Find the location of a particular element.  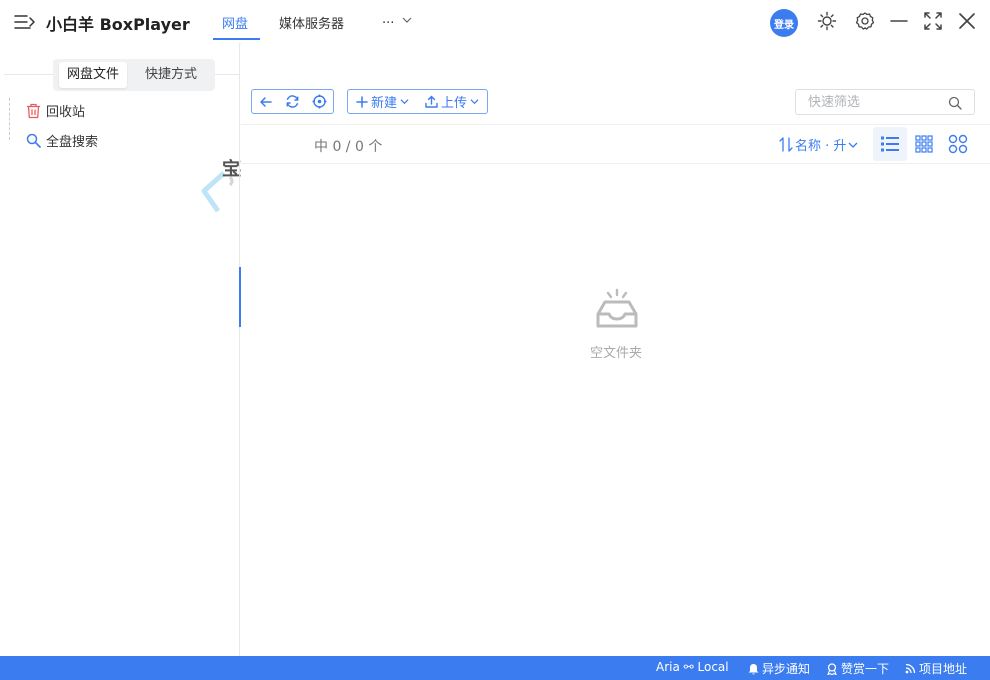

upload-button: 上传 is located at coordinates (452, 101).